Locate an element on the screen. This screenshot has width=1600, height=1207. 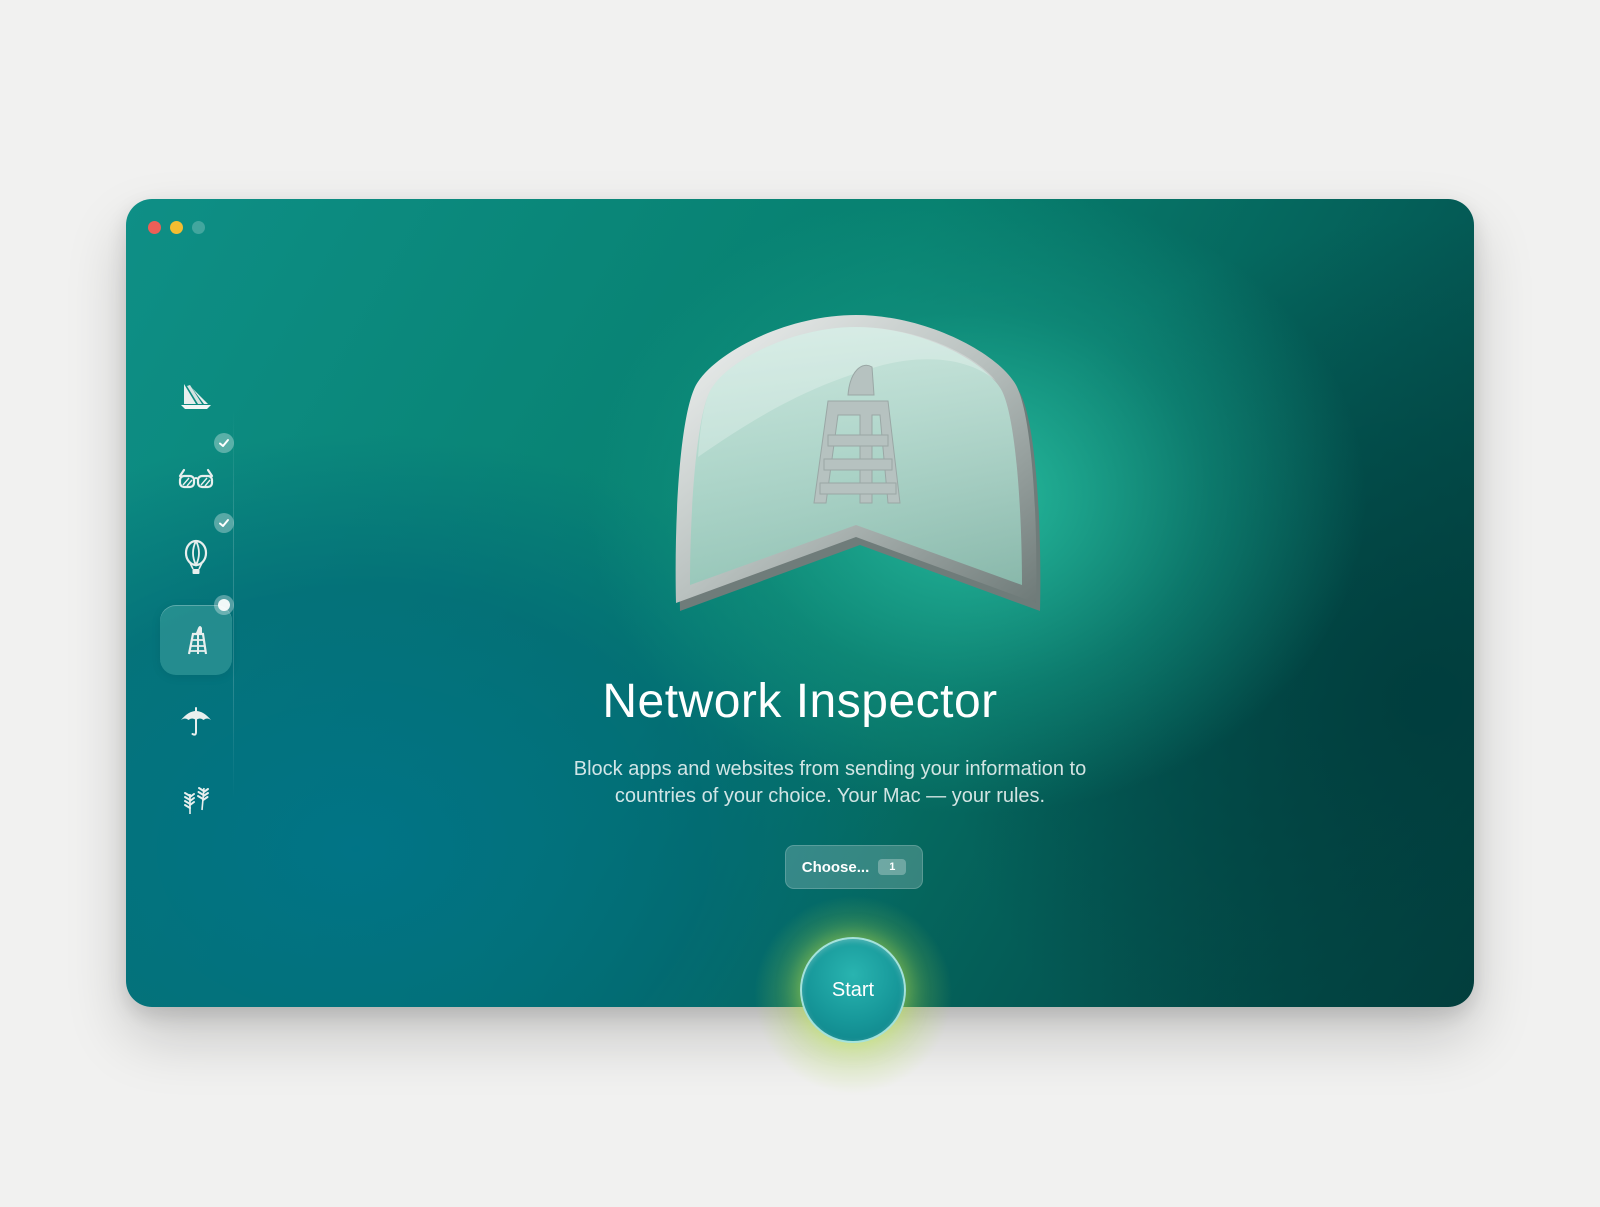
sidebar-item-ship is located at coordinates (196, 394).